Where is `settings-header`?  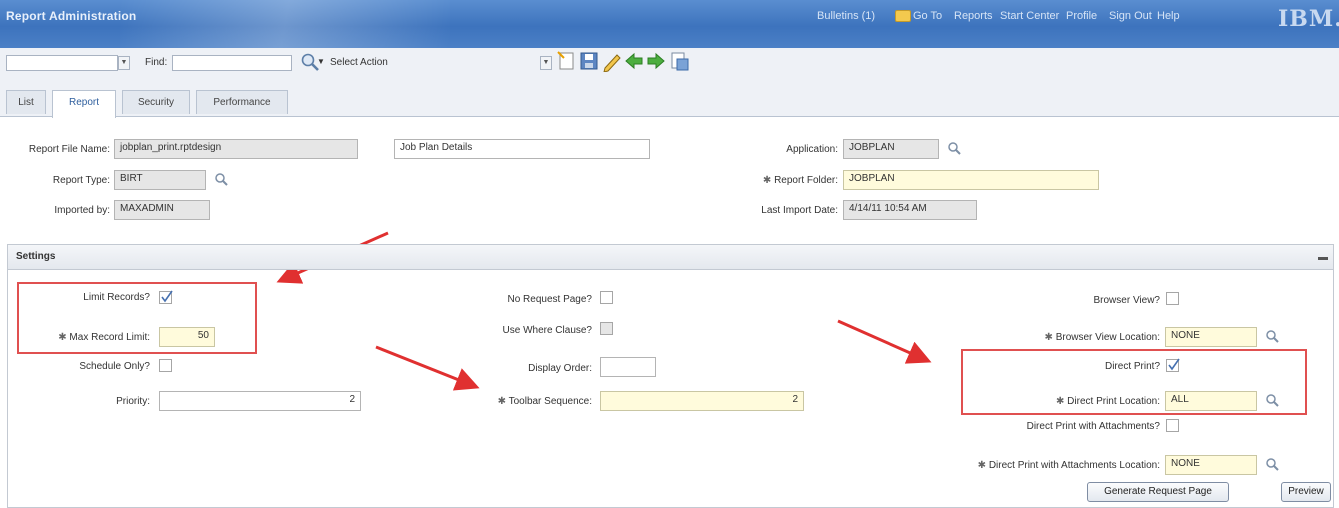 settings-header is located at coordinates (670, 257).